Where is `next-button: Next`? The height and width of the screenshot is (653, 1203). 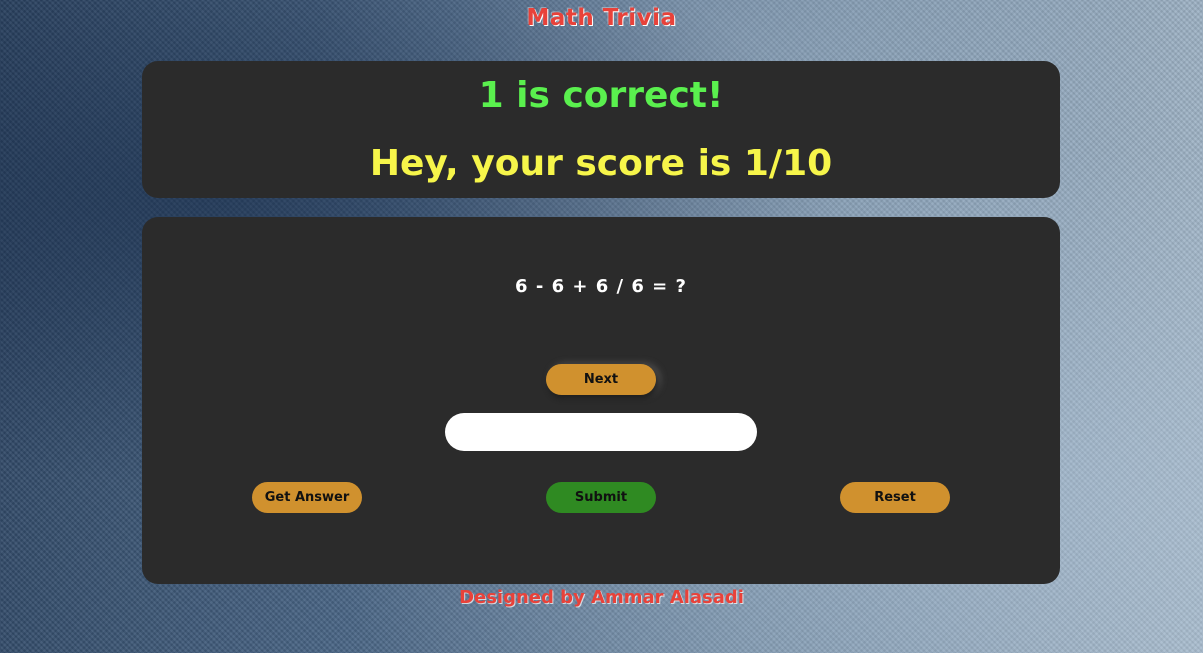
next-button: Next is located at coordinates (601, 379).